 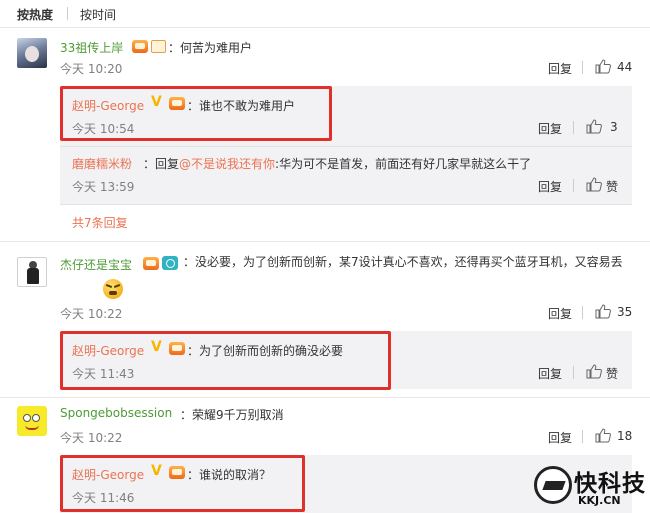 What do you see at coordinates (91, 47) in the screenshot?
I see `comment-username: 33祖传上岸` at bounding box center [91, 47].